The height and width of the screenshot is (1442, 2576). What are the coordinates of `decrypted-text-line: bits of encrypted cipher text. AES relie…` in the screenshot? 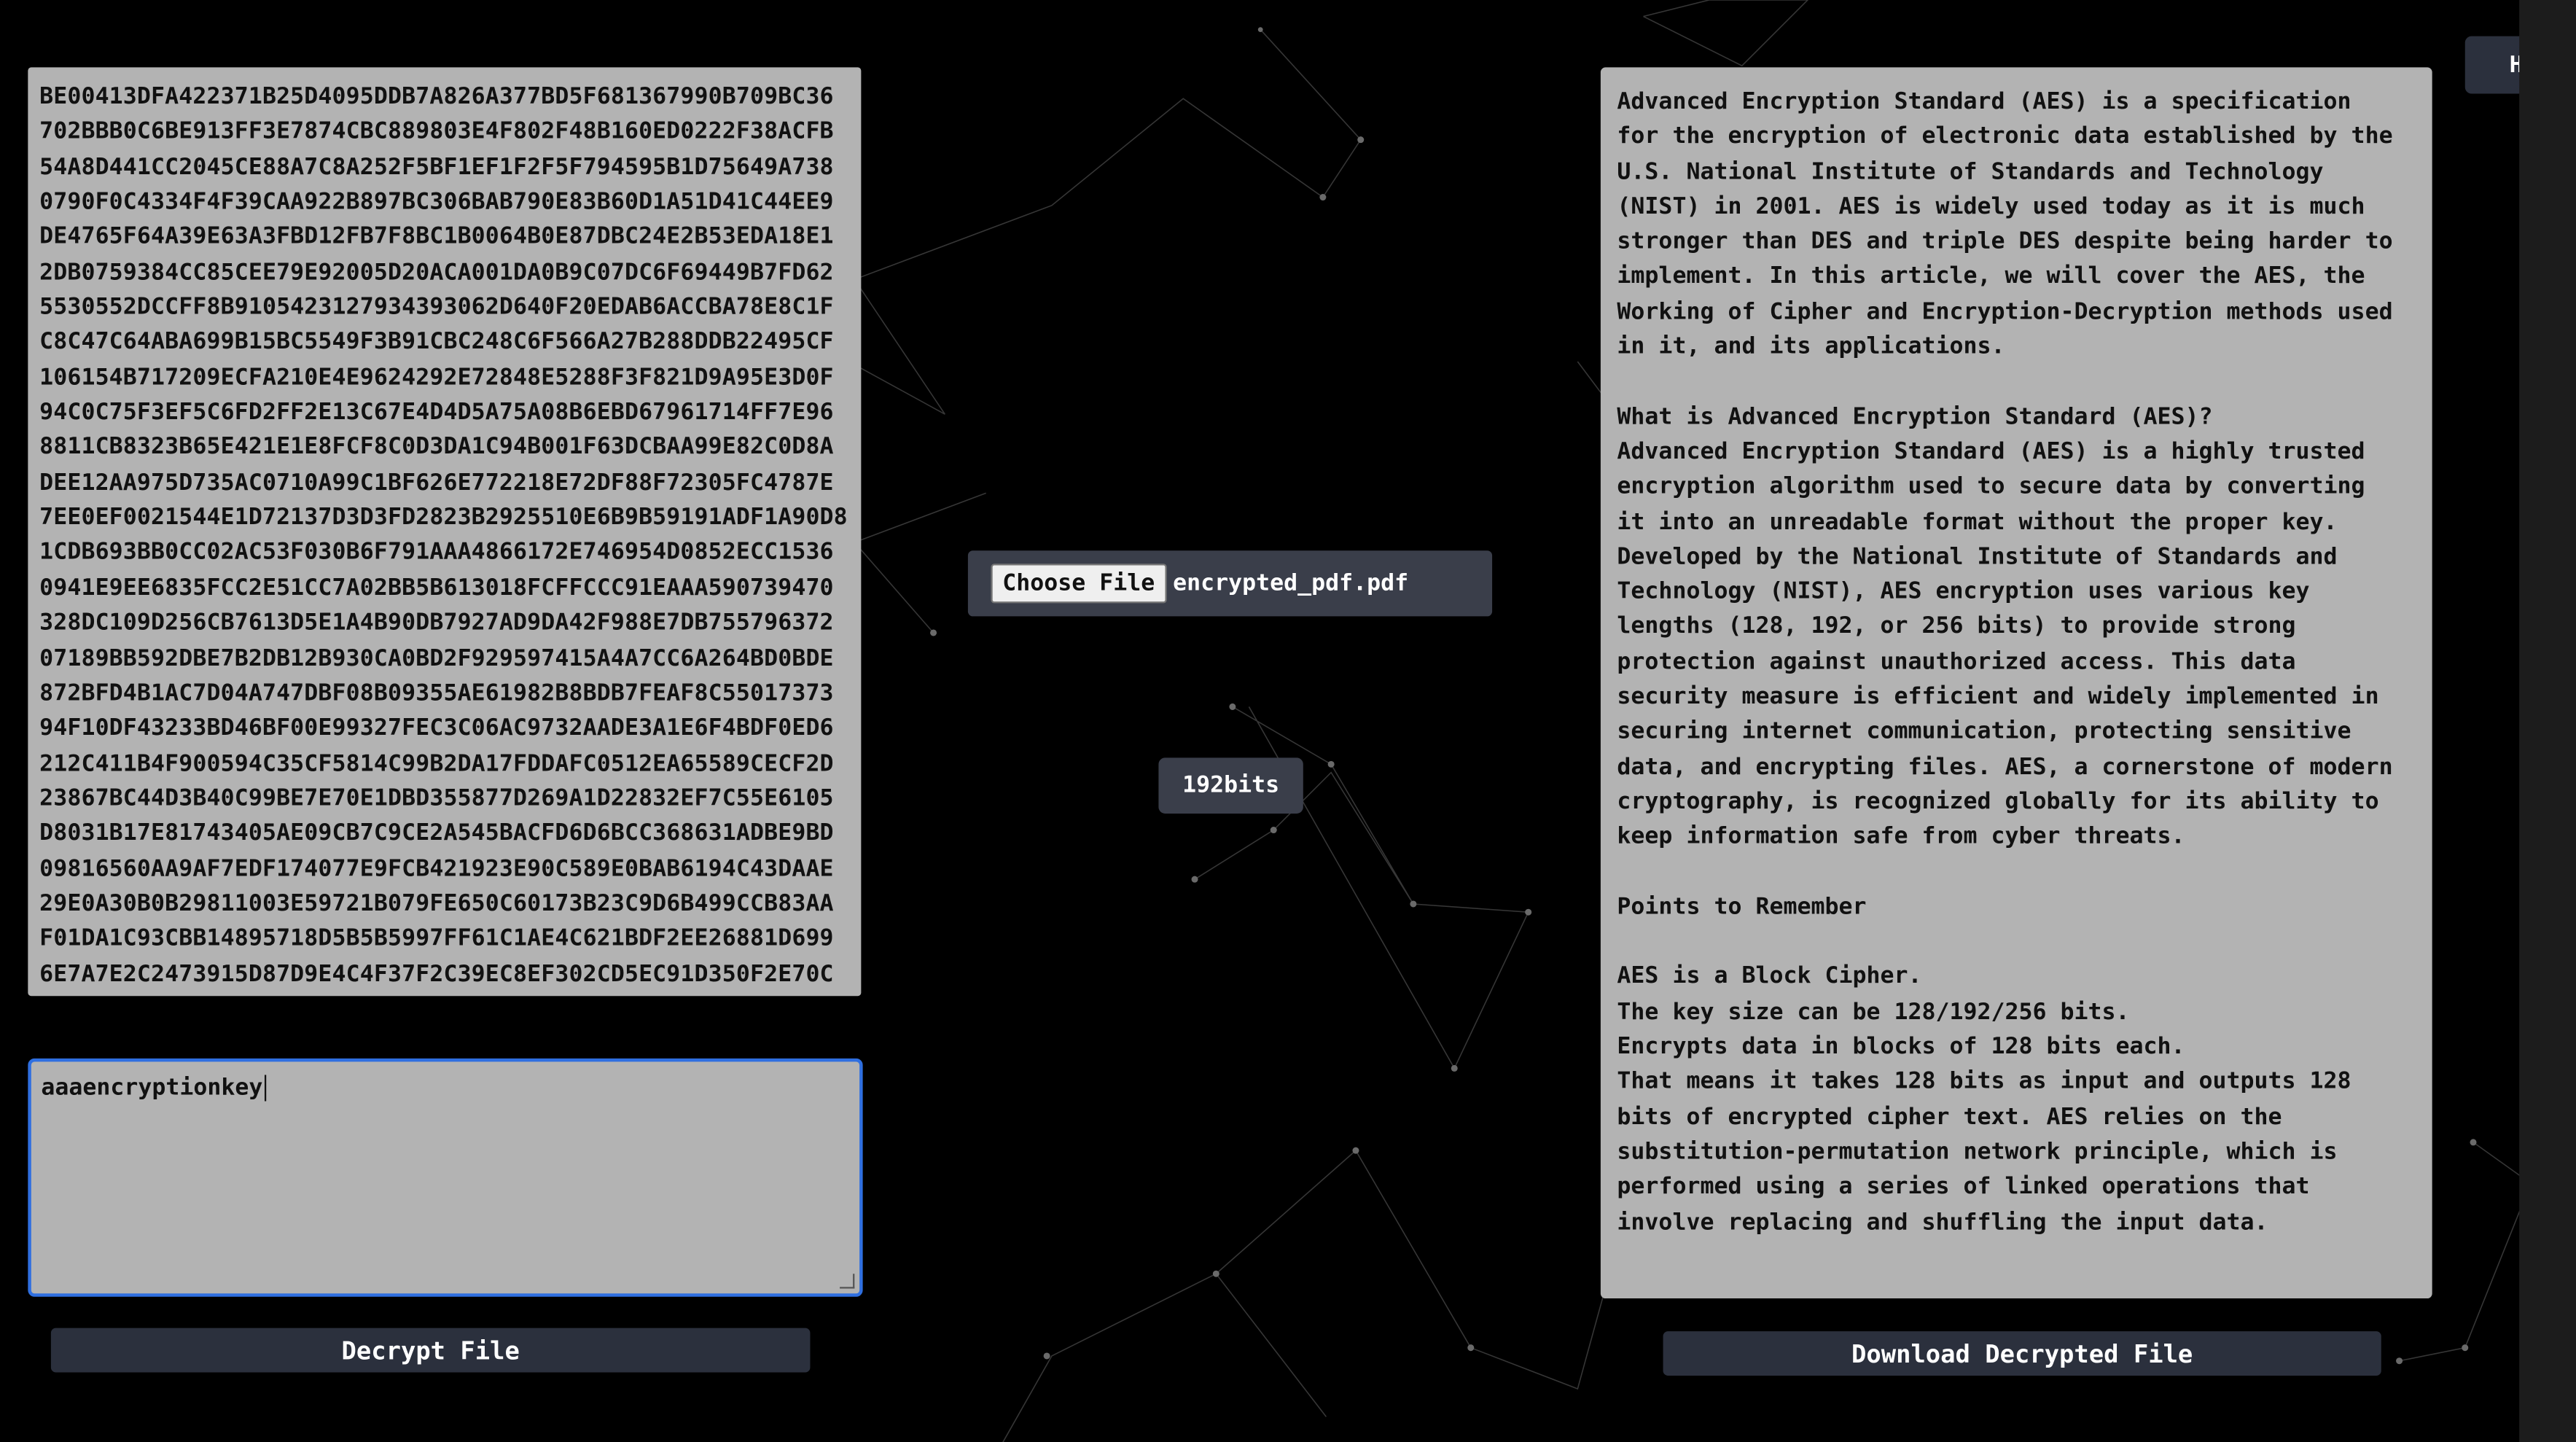 It's located at (1949, 1117).